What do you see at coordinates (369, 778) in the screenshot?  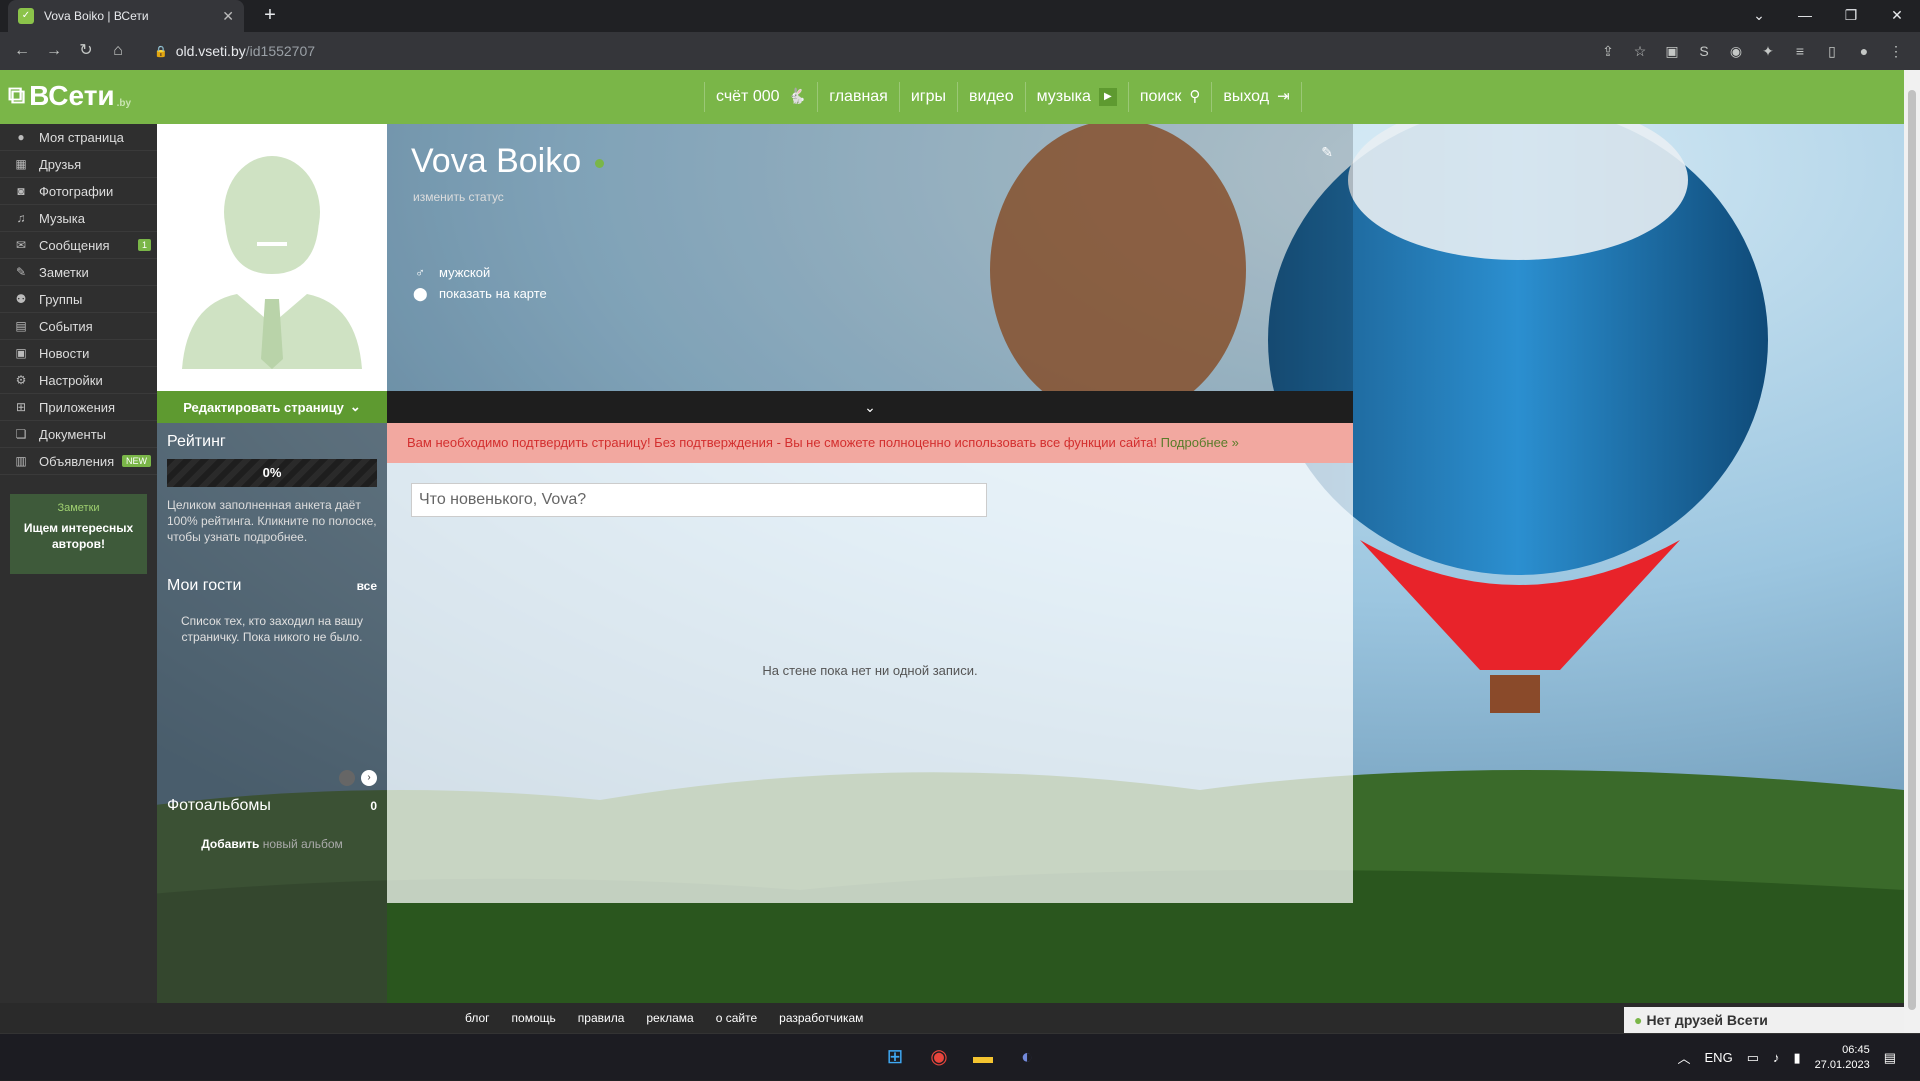 I see `pager-next-icon: ›` at bounding box center [369, 778].